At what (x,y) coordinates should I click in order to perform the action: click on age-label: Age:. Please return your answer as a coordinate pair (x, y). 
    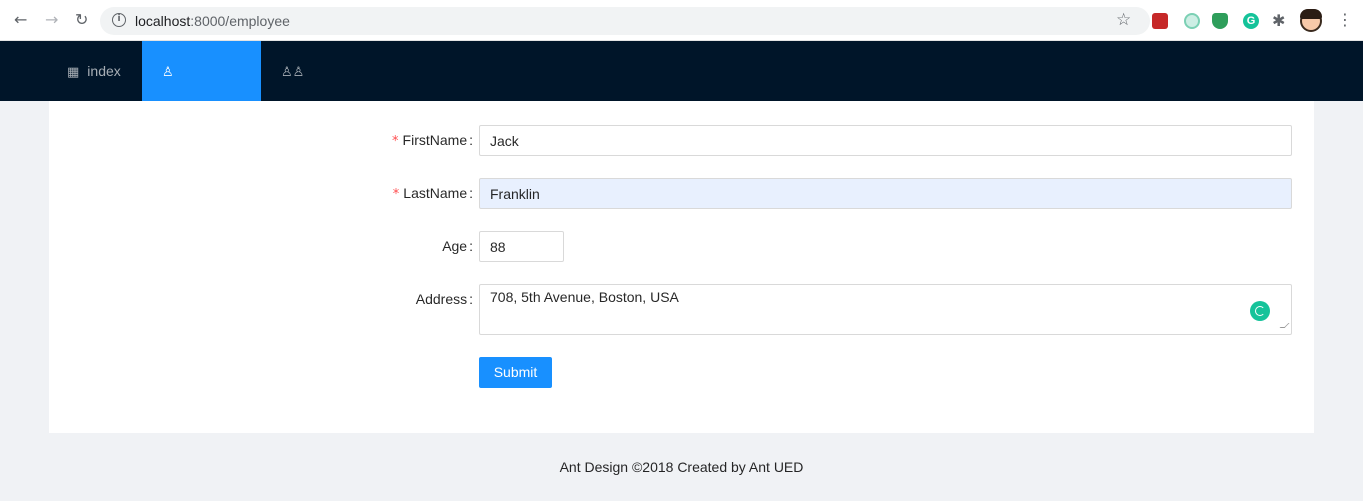
    Looking at the image, I should click on (457, 246).